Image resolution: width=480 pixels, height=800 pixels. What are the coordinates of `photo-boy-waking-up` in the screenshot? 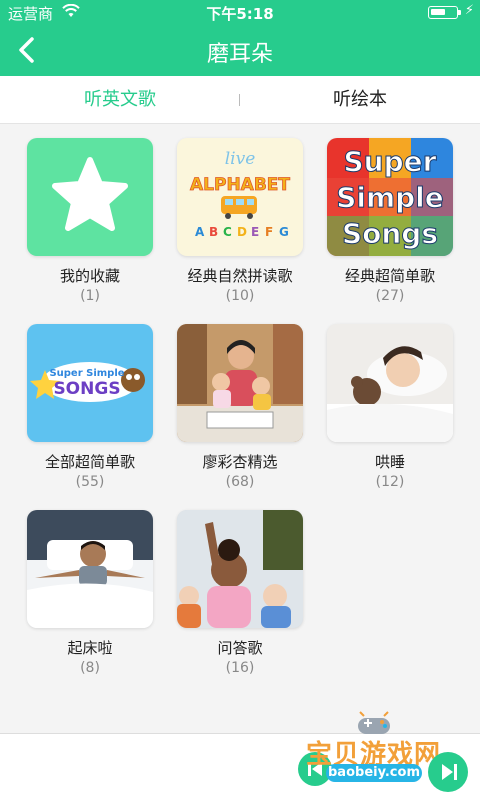 It's located at (90, 569).